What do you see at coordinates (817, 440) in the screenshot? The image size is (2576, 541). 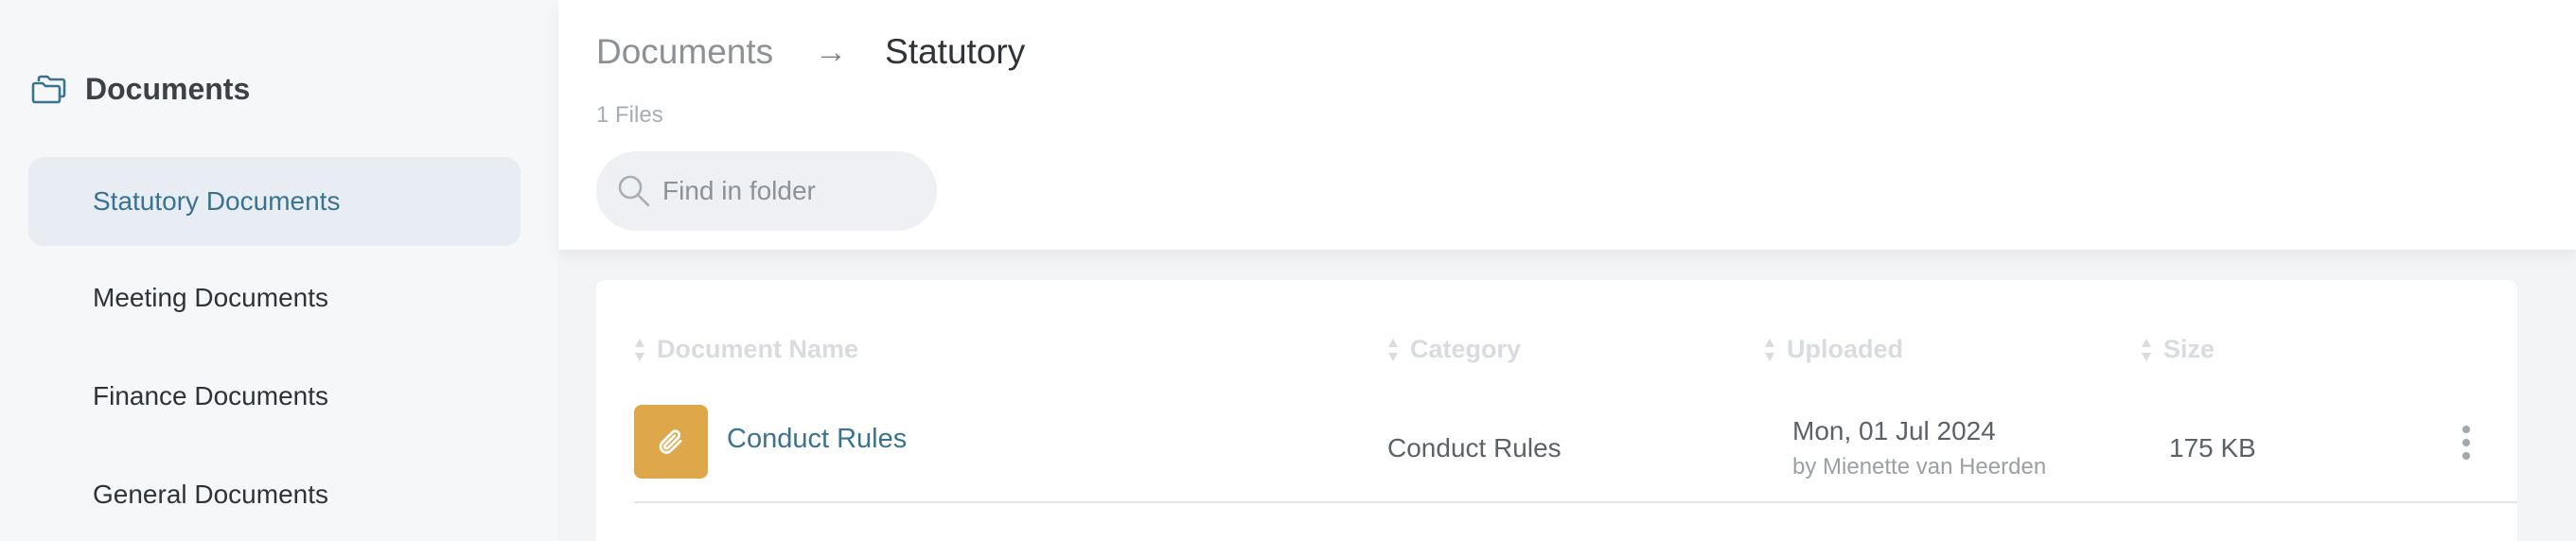 I see `document-name-link: Conduct Rules` at bounding box center [817, 440].